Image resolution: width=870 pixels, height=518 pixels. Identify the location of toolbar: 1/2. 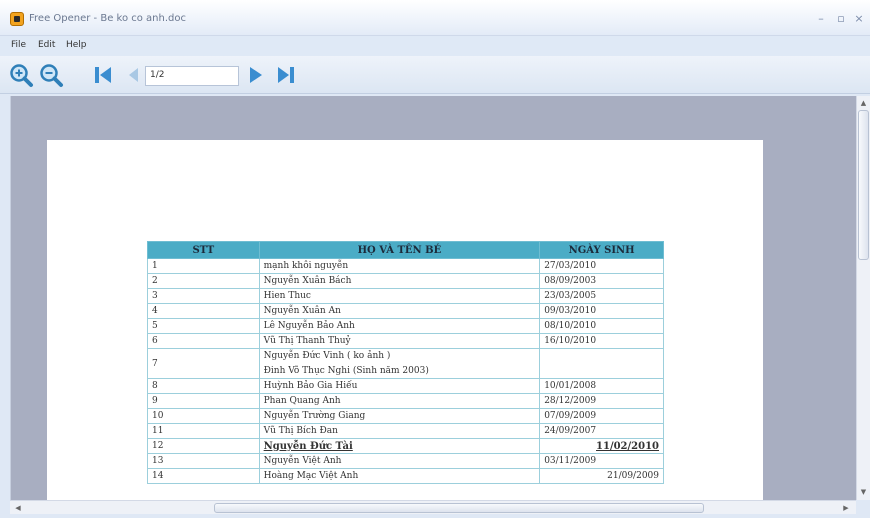
(435, 75).